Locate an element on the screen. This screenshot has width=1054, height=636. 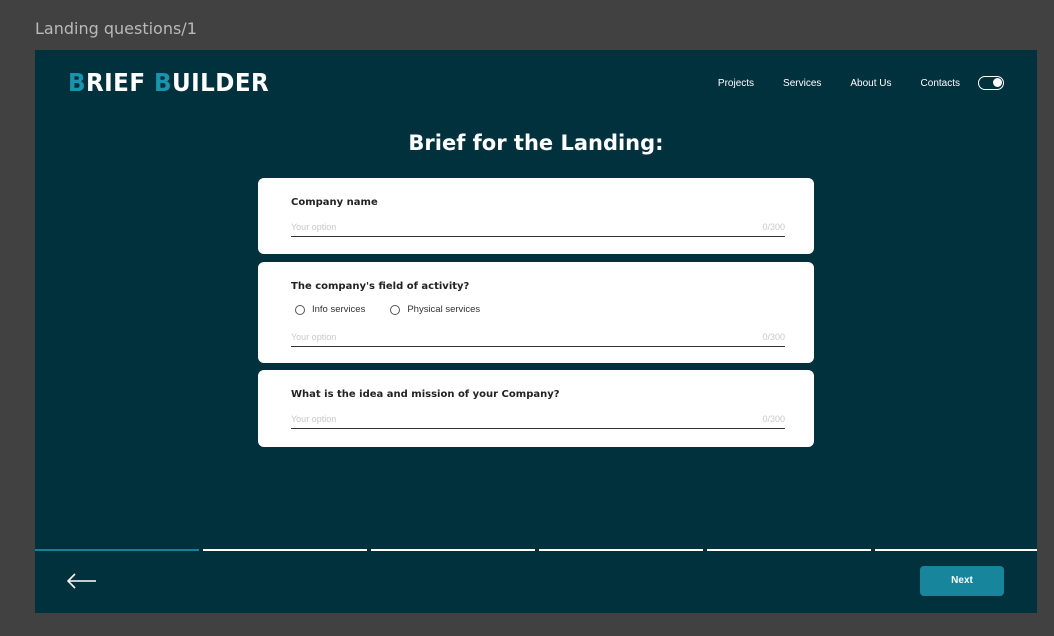
frame-label: Landing questions/1 is located at coordinates (116, 28).